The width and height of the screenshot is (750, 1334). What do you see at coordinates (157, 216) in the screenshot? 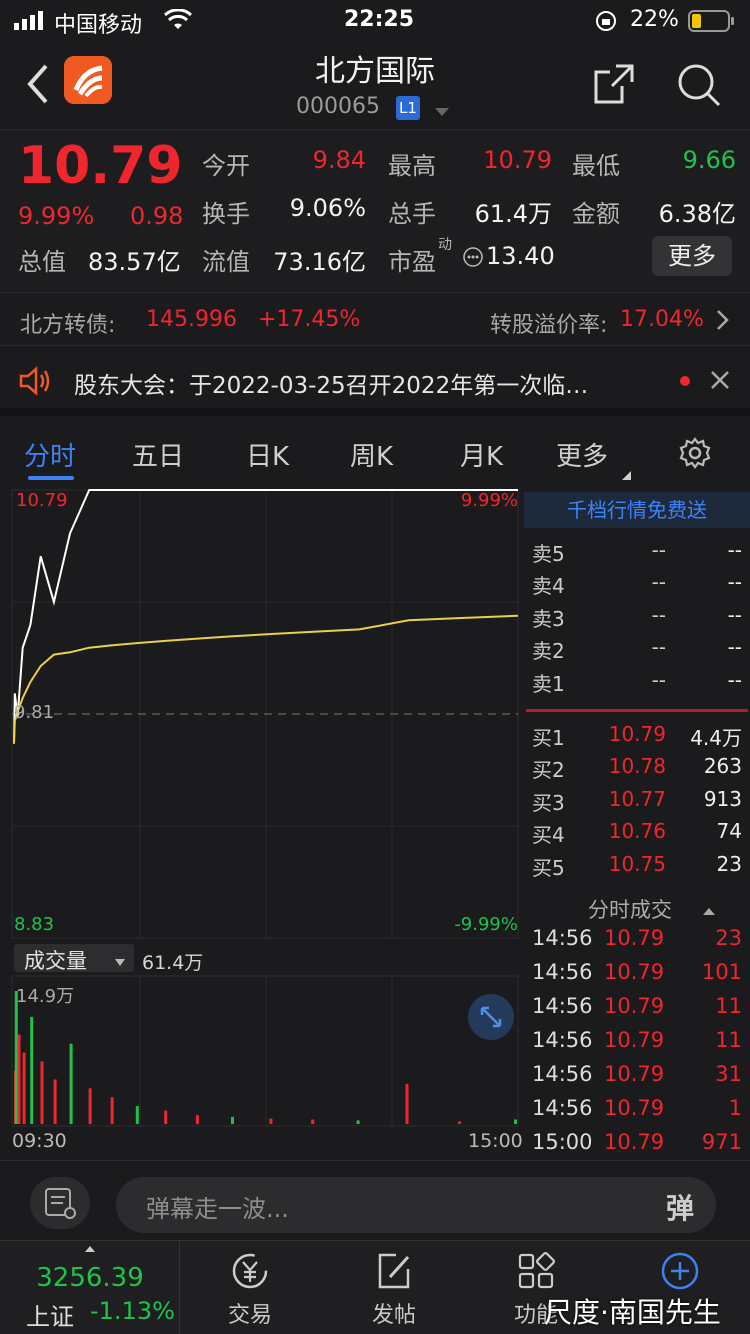
I see `change-amount: 0.98` at bounding box center [157, 216].